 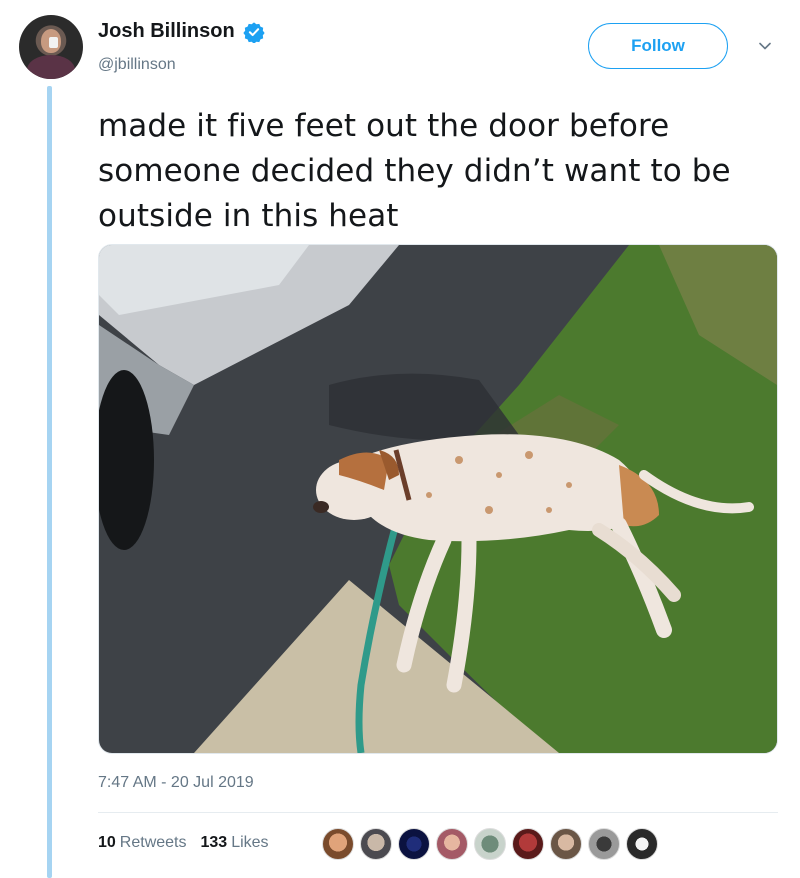 I want to click on retweets-label: Retweets, so click(x=153, y=842).